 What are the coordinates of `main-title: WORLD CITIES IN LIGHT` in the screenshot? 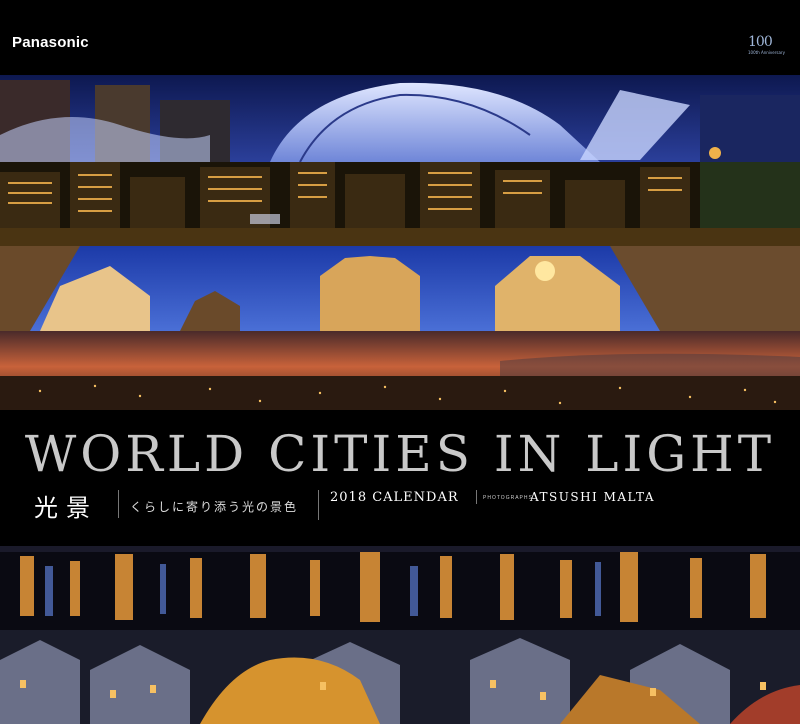 It's located at (400, 454).